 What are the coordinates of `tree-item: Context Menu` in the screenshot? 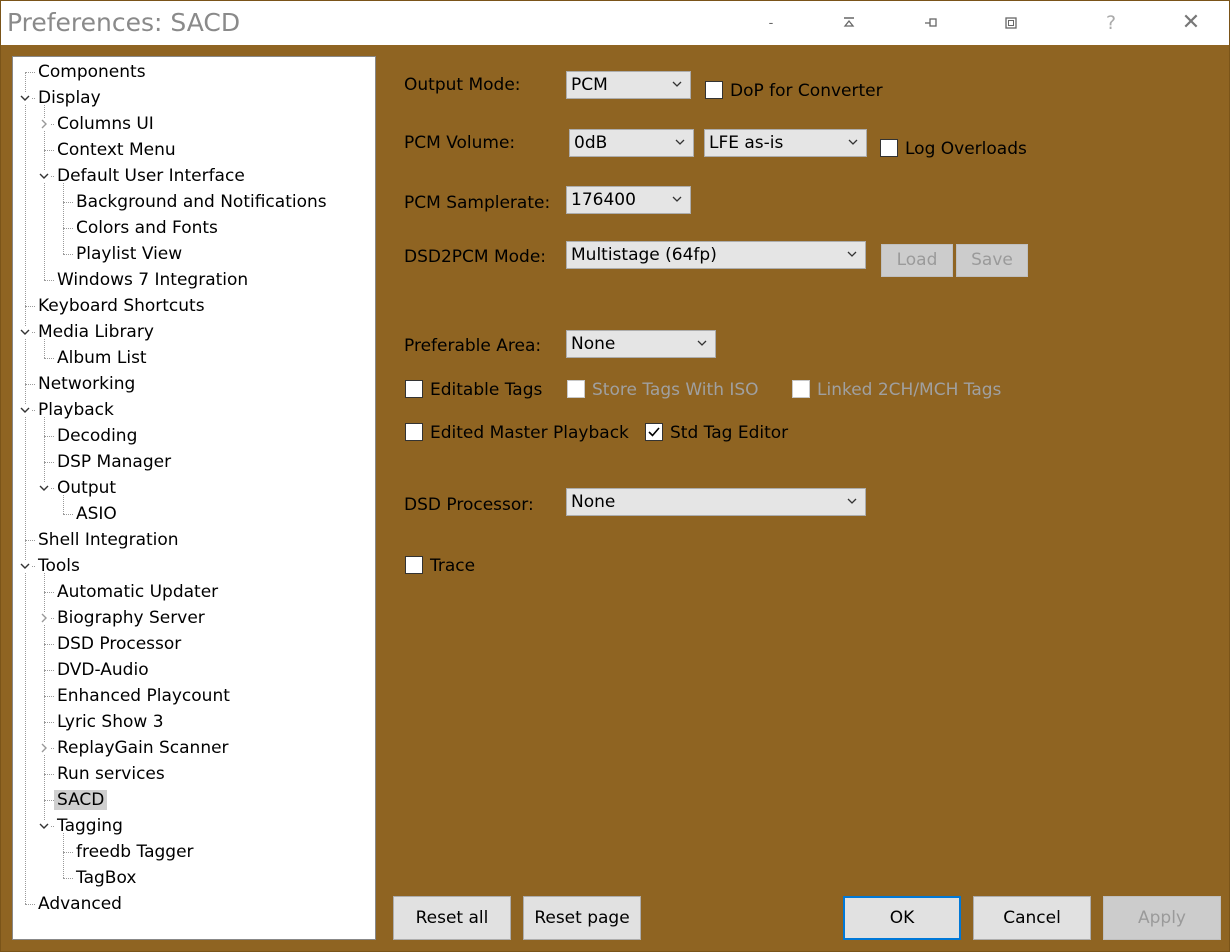 It's located at (116, 150).